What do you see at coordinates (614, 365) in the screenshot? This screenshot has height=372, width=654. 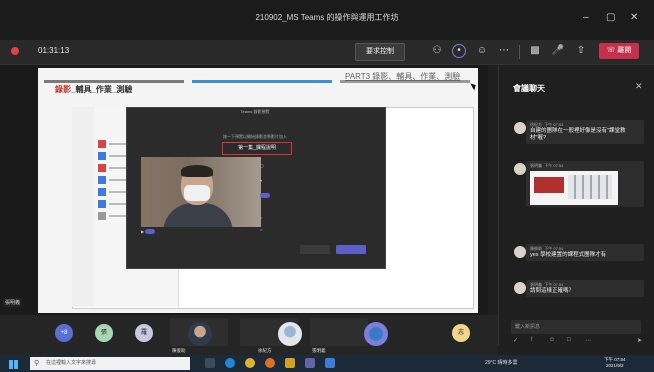 I see `clock-date: 2021/9/2` at bounding box center [614, 365].